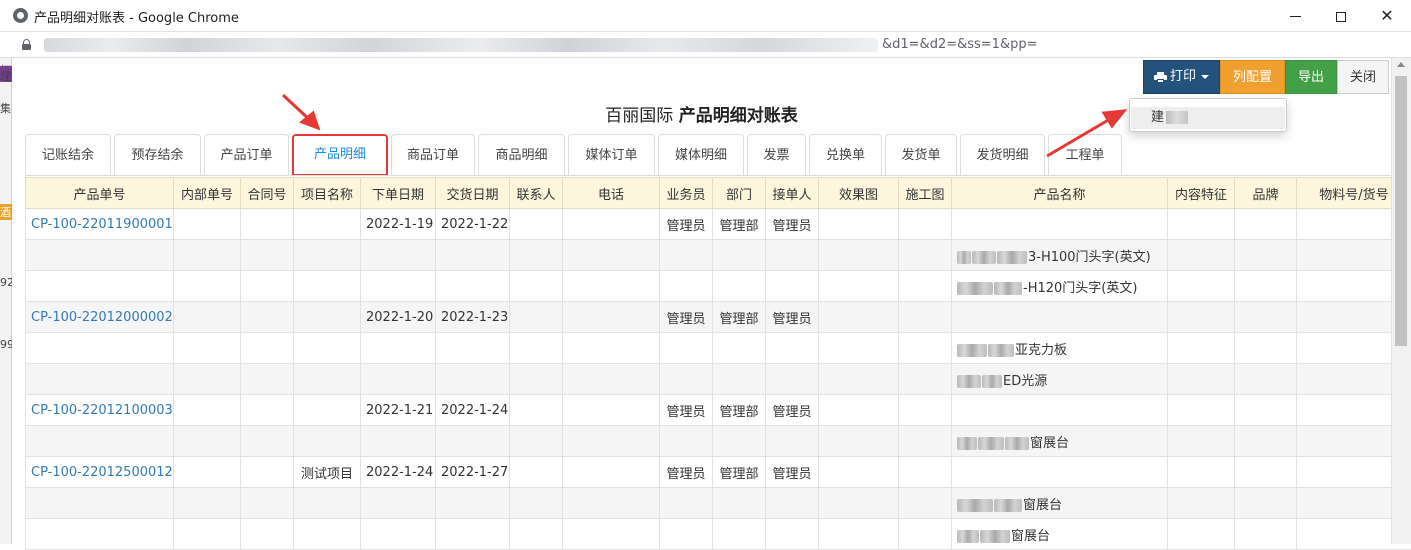  What do you see at coordinates (100, 317) in the screenshot?
I see `order-number-cell: CP-100-22012000002` at bounding box center [100, 317].